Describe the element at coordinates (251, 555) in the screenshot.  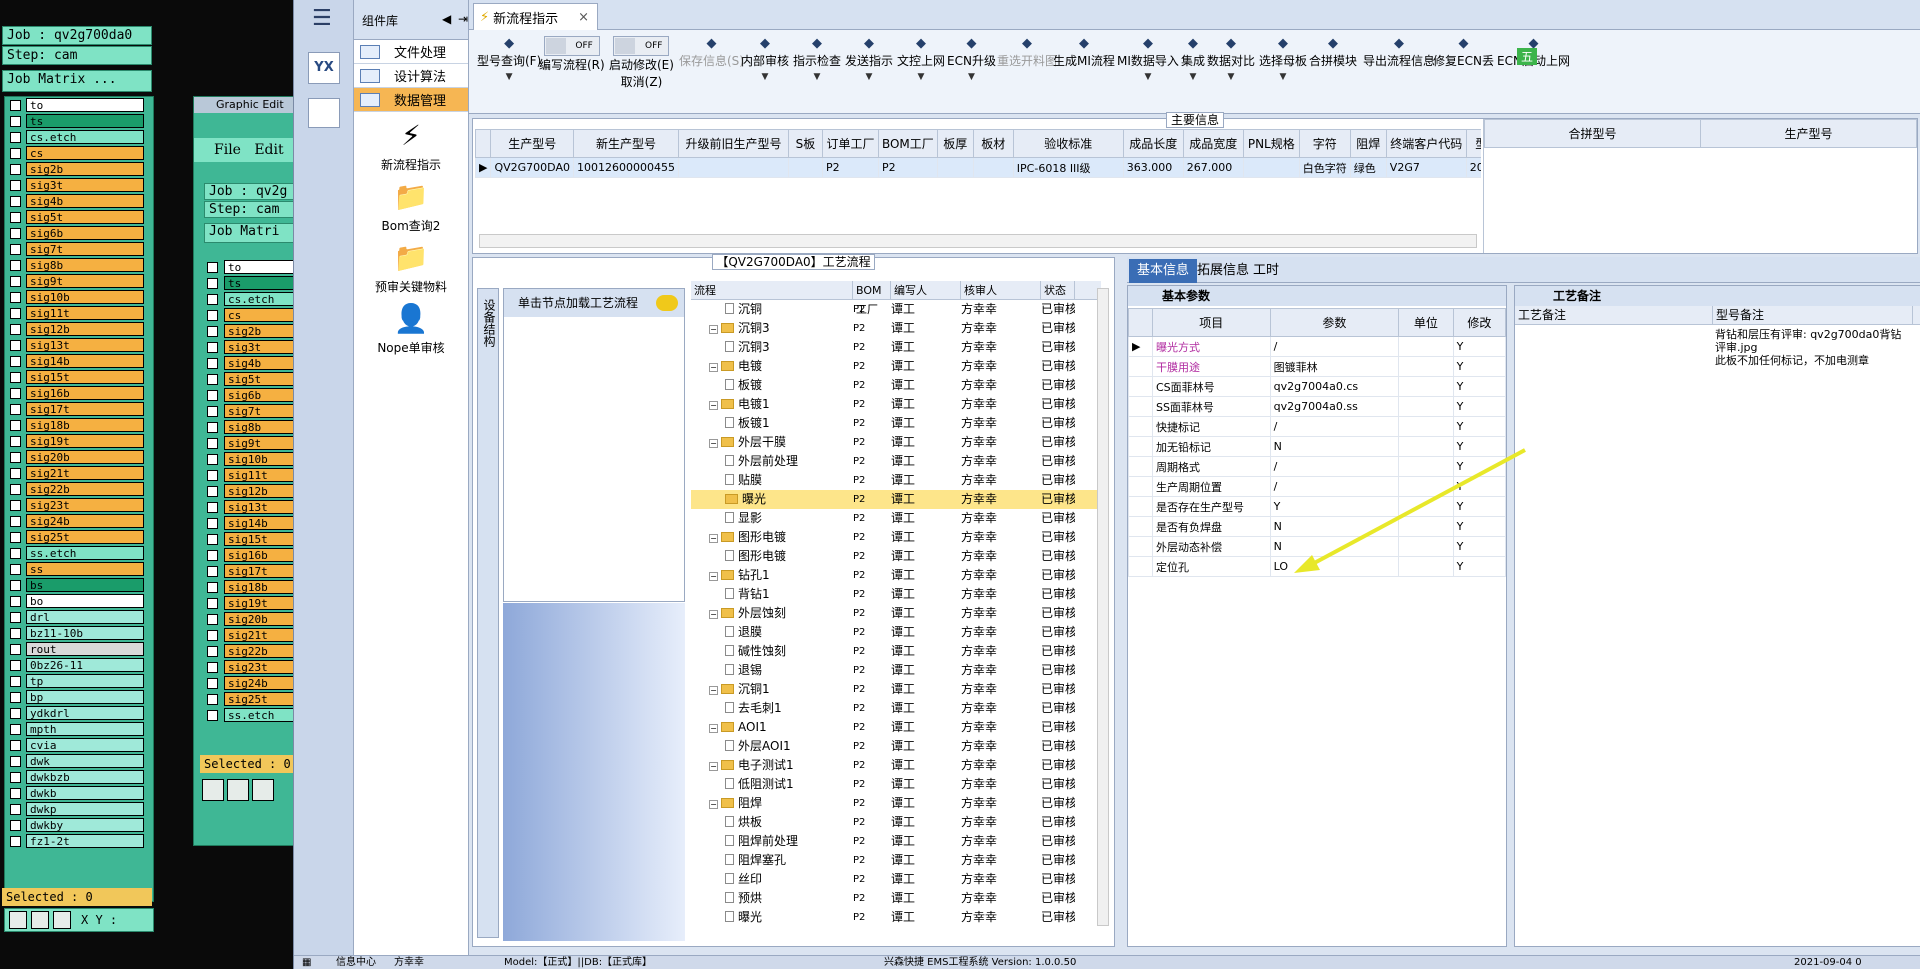
I see `ge-layer-row: sig16b` at that location.